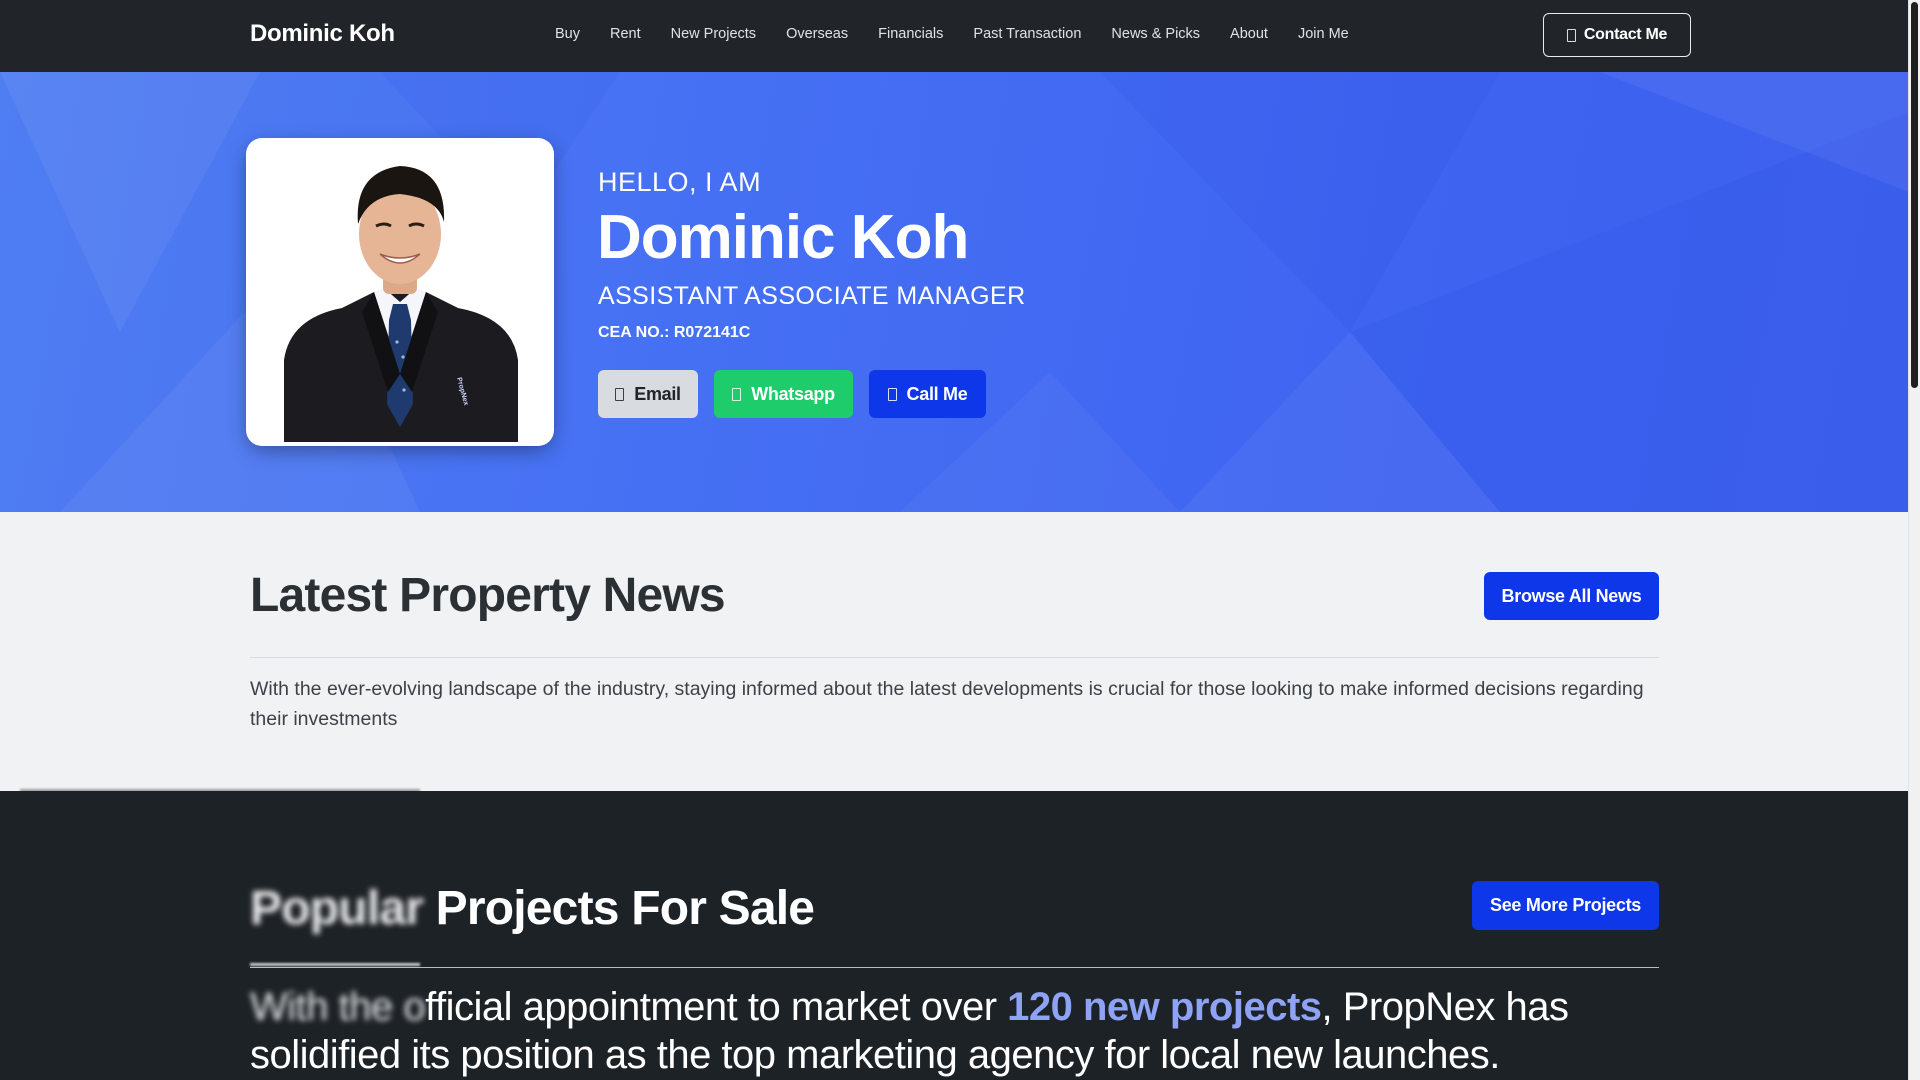  Describe the element at coordinates (1571, 35) in the screenshot. I see `user-icon` at that location.